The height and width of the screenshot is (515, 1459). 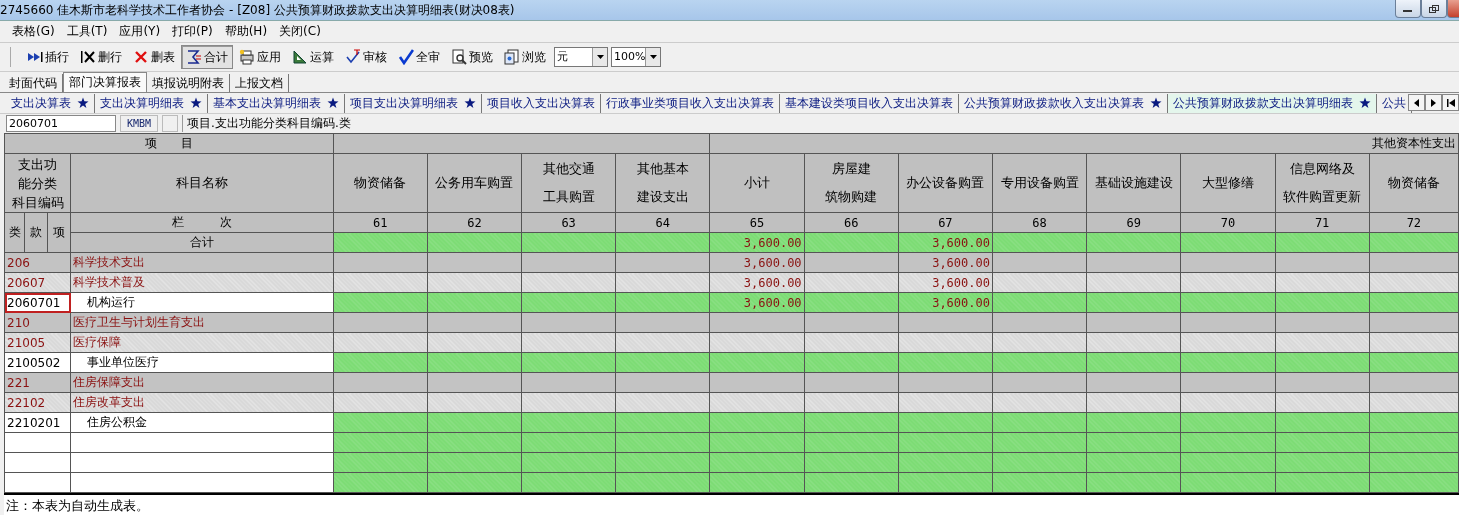 I want to click on zoom-dropdown: 100%, so click(x=636, y=57).